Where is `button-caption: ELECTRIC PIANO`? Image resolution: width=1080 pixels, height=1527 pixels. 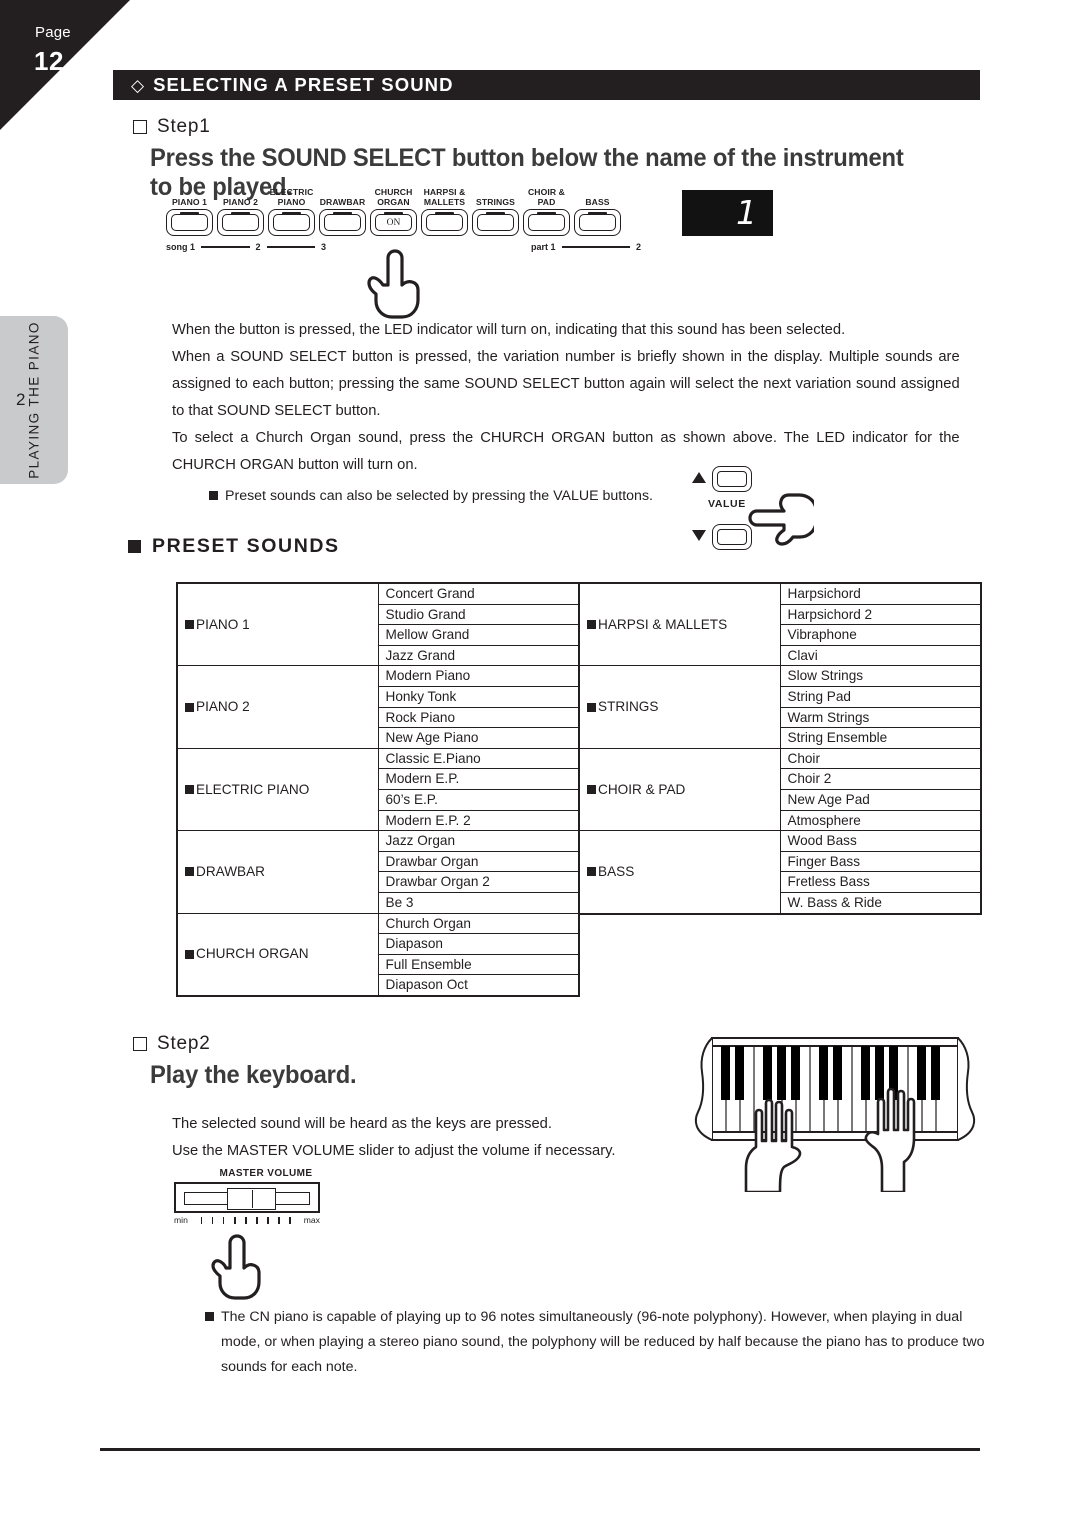 button-caption: ELECTRIC PIANO is located at coordinates (291, 197).